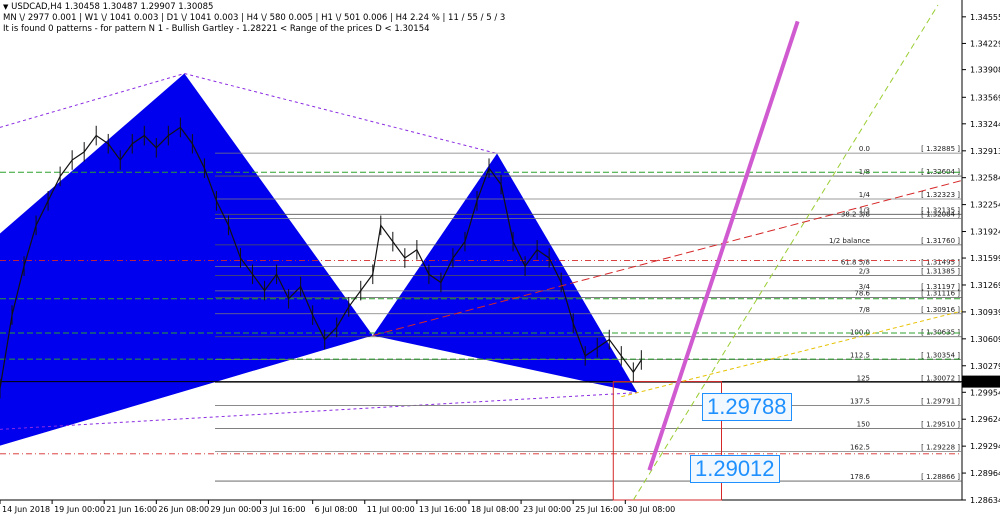  What do you see at coordinates (985, 446) in the screenshot?
I see `price-tick-label: 1.29294` at bounding box center [985, 446].